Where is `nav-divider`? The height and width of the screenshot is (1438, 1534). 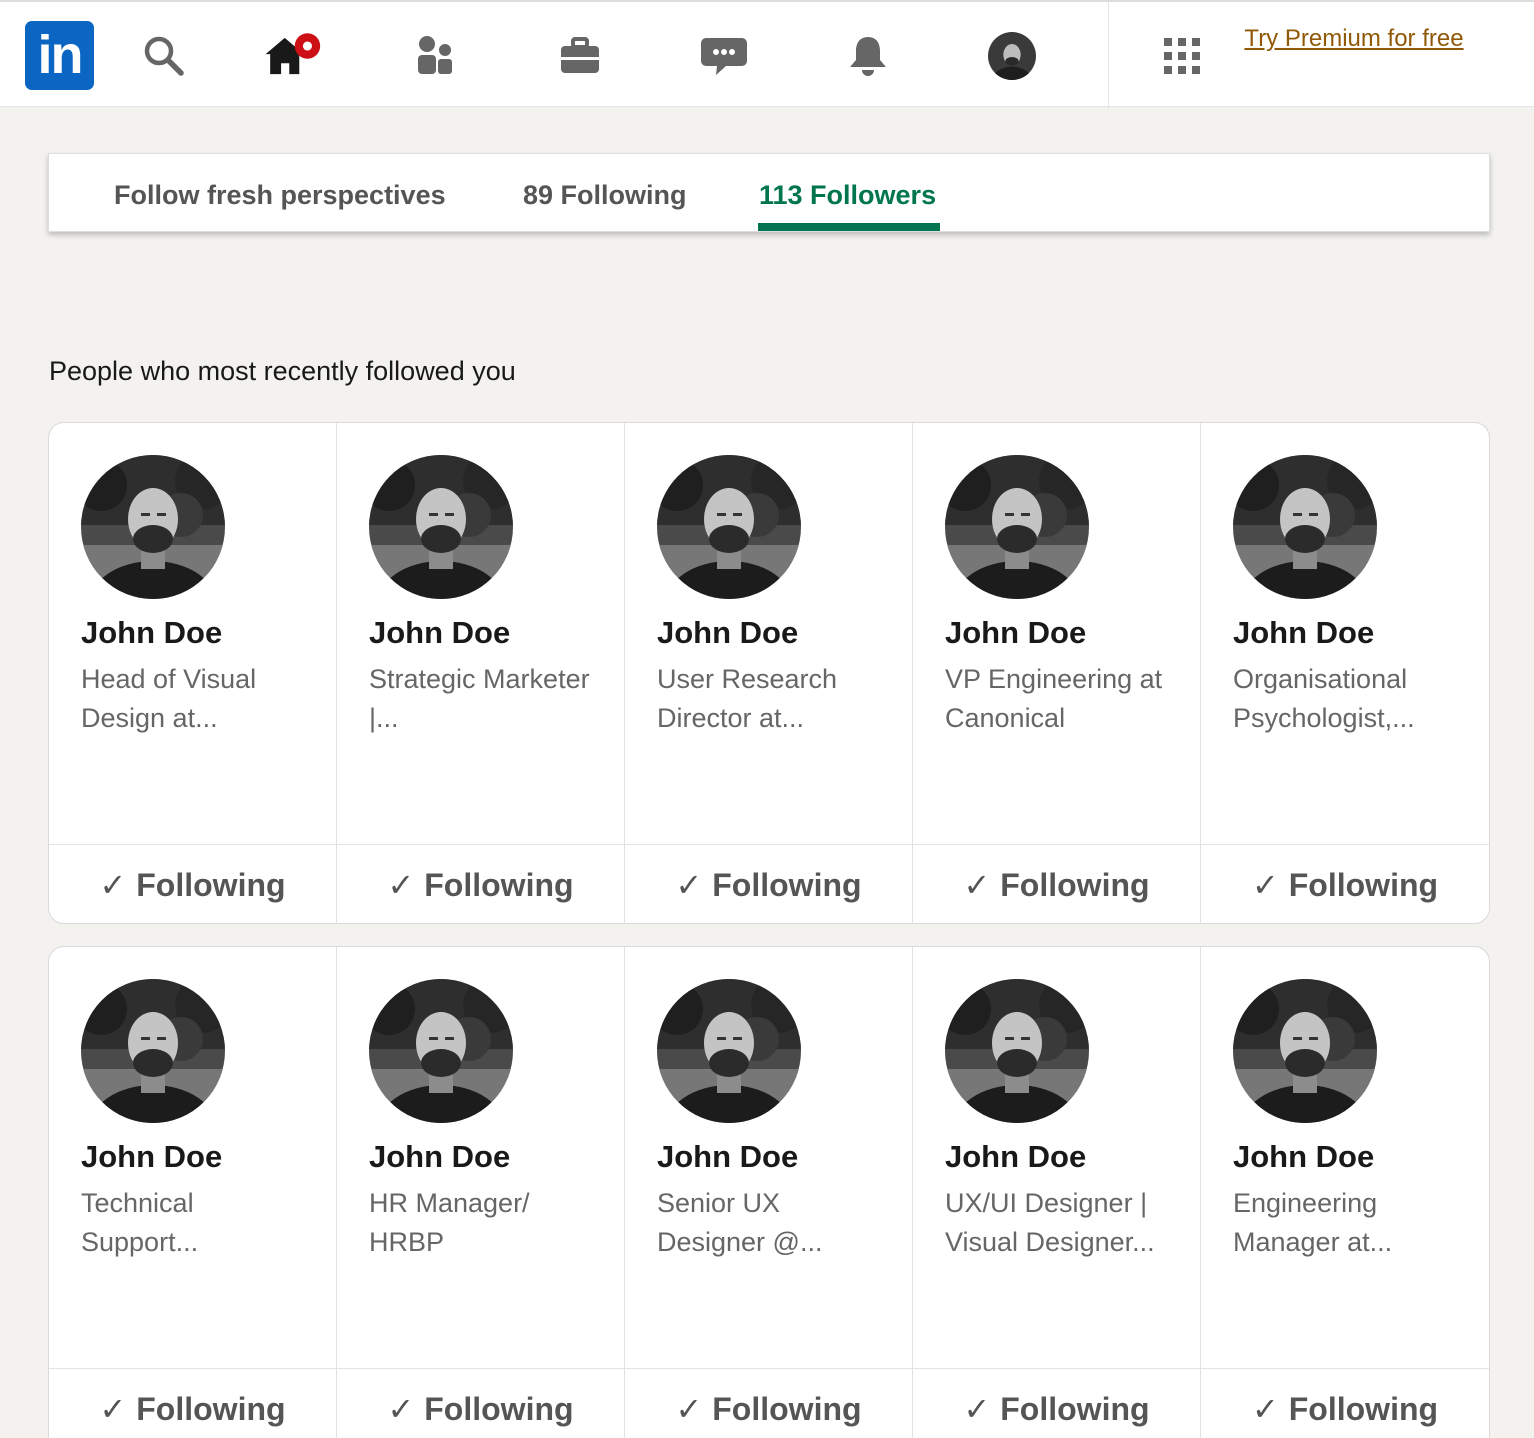 nav-divider is located at coordinates (1108, 55).